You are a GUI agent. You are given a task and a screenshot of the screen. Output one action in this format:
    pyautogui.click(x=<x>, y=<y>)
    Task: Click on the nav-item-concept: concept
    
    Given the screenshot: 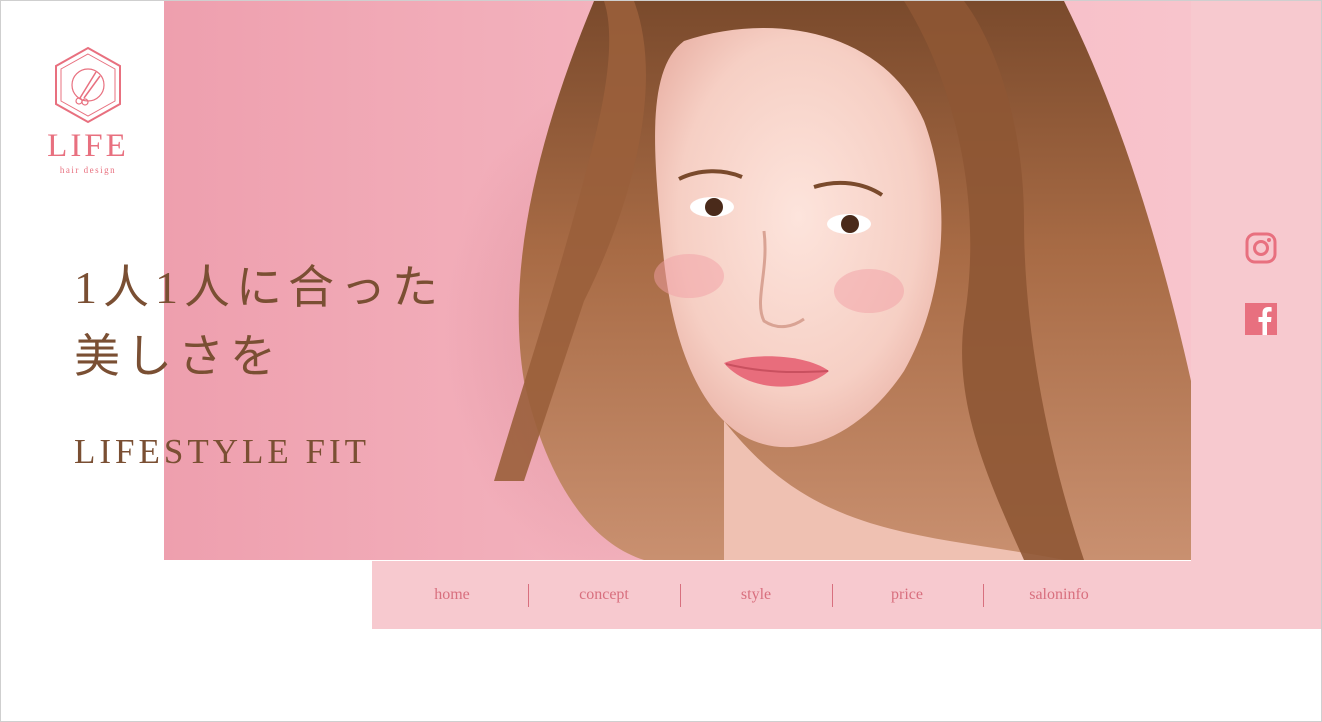 What is the action you would take?
    pyautogui.click(x=604, y=595)
    